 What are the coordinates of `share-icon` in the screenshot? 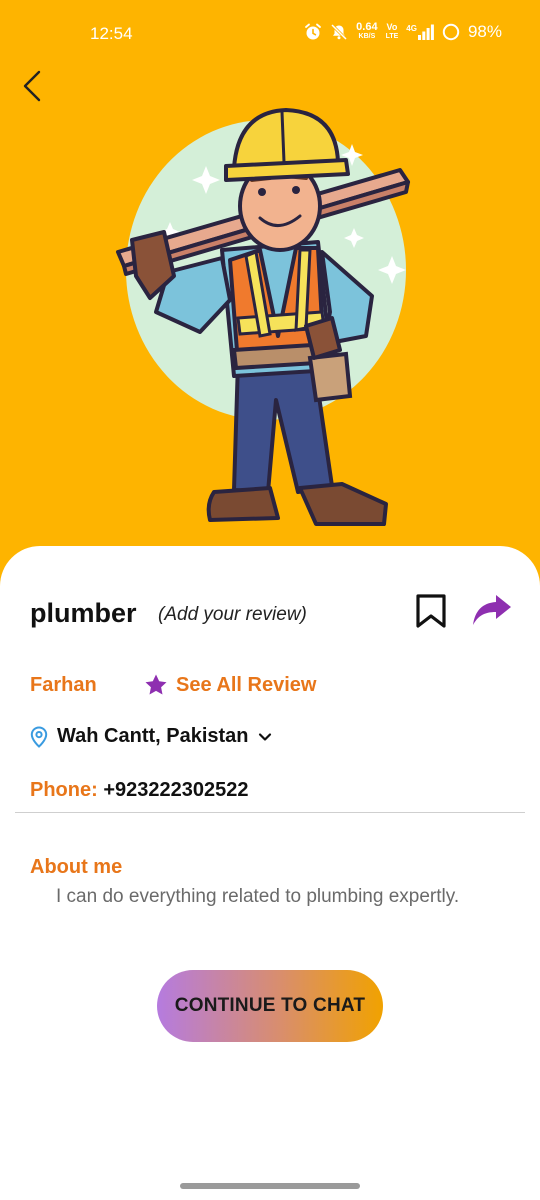 It's located at (492, 610).